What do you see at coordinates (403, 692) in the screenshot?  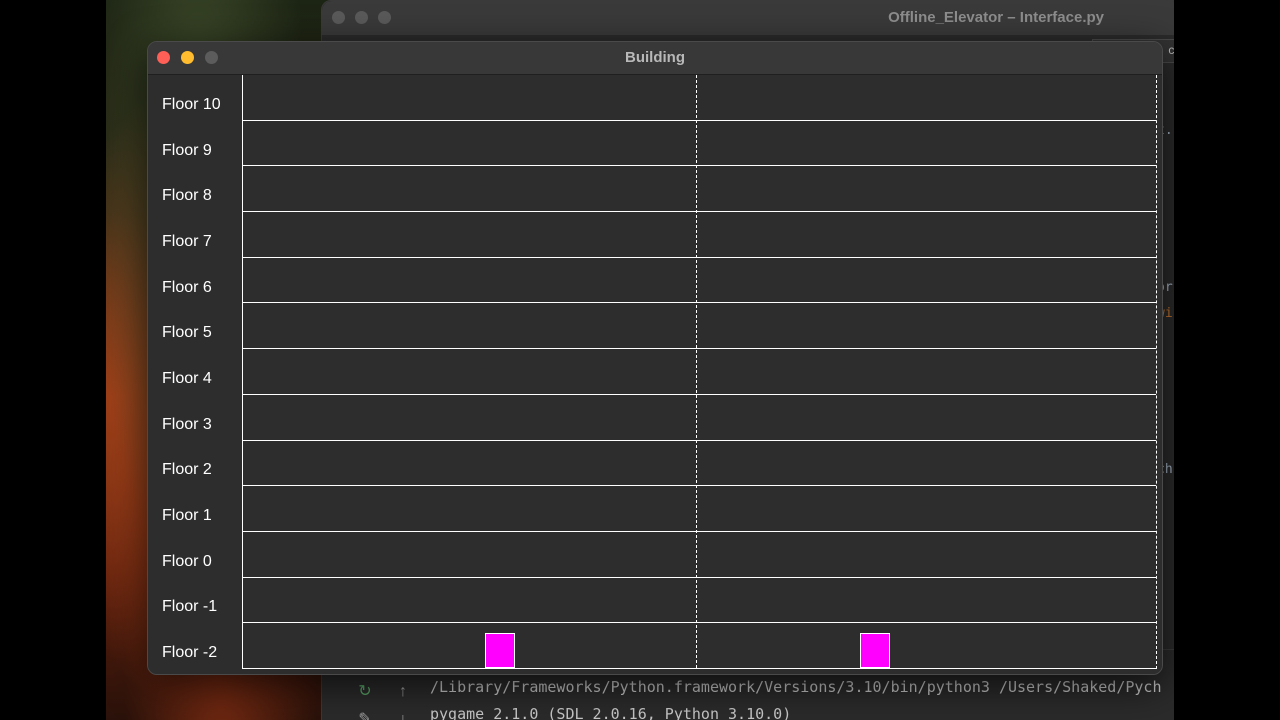 I see `up-arrow-icon: ↑` at bounding box center [403, 692].